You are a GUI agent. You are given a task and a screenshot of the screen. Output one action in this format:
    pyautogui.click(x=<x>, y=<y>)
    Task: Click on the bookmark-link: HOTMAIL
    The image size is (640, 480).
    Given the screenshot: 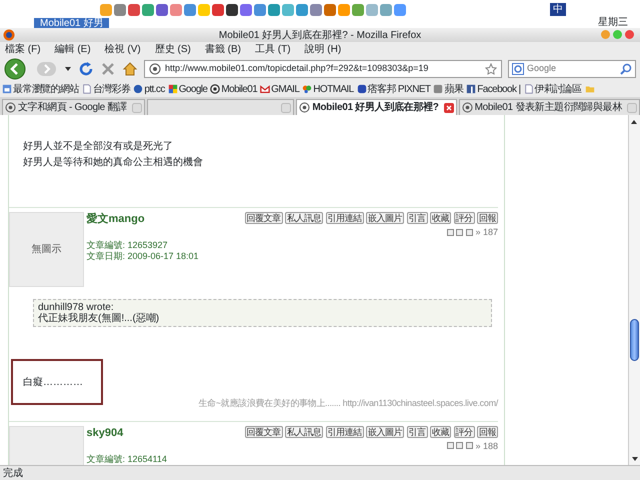 What is the action you would take?
    pyautogui.click(x=328, y=89)
    